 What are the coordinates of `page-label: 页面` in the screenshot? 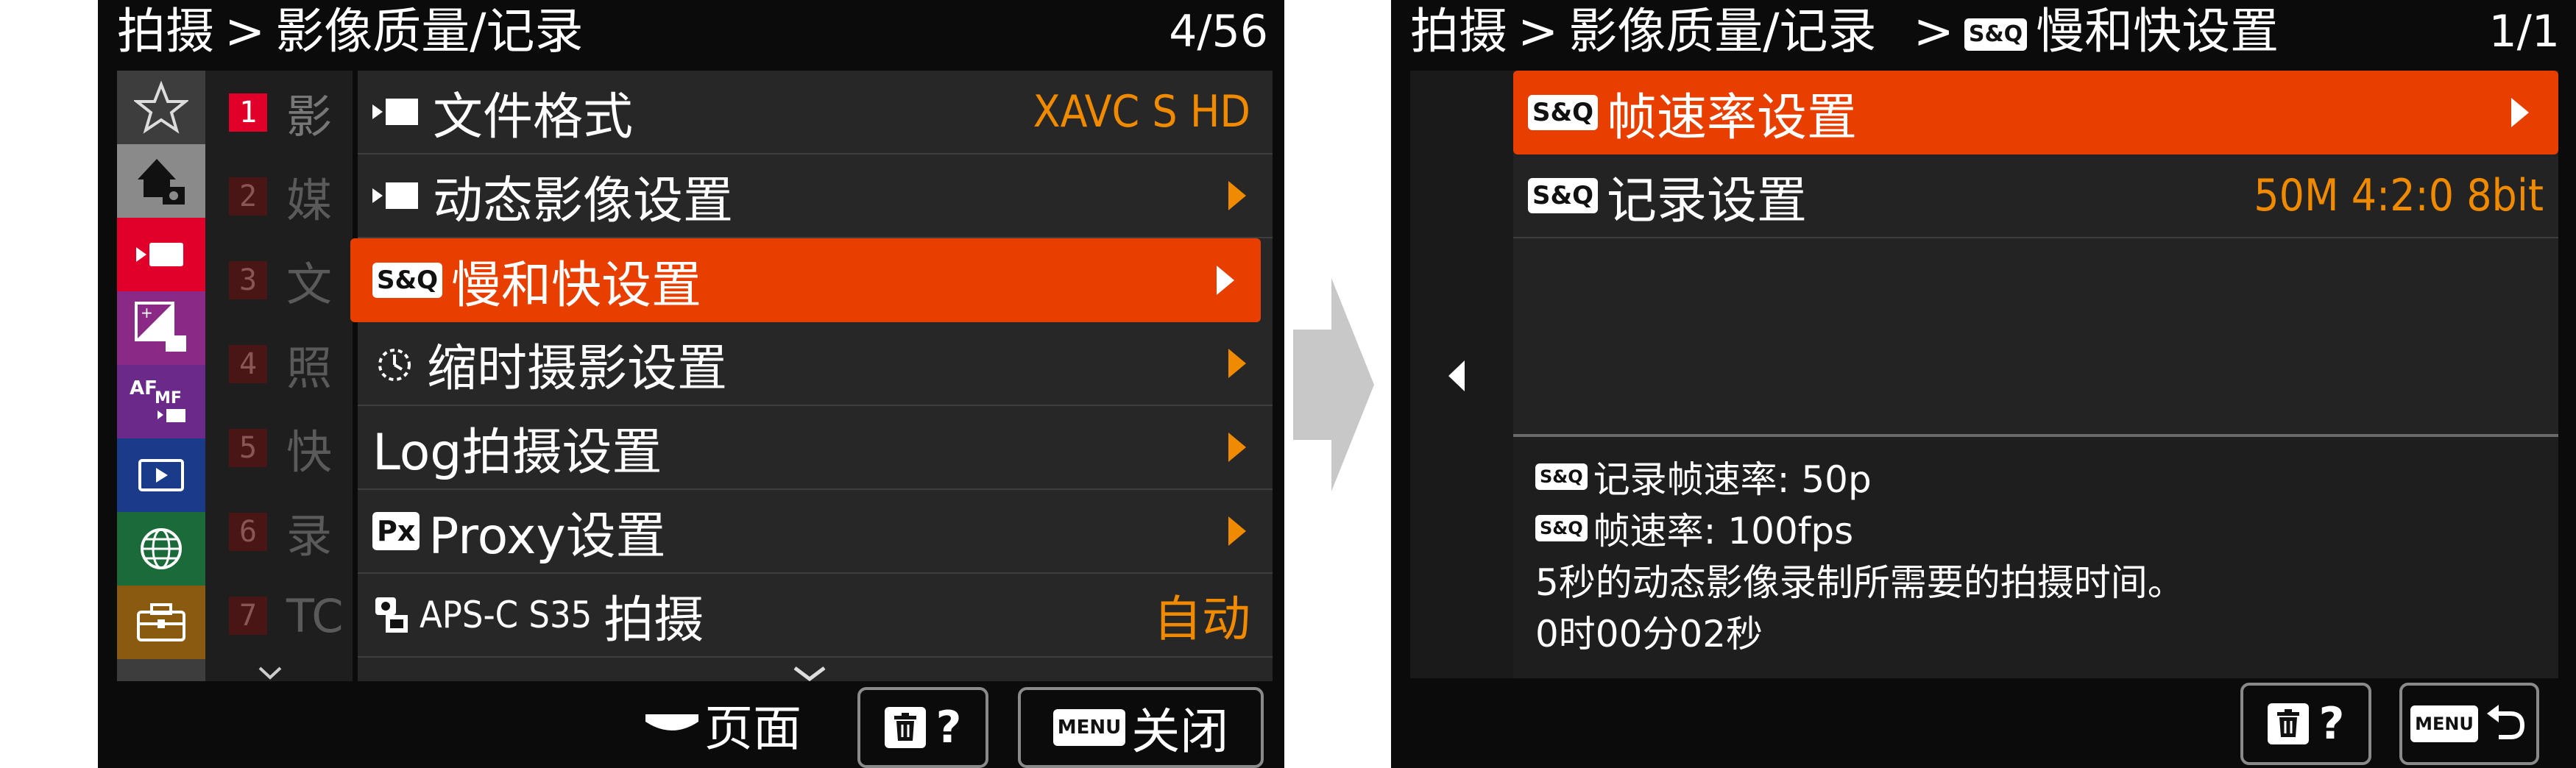 It's located at (753, 728).